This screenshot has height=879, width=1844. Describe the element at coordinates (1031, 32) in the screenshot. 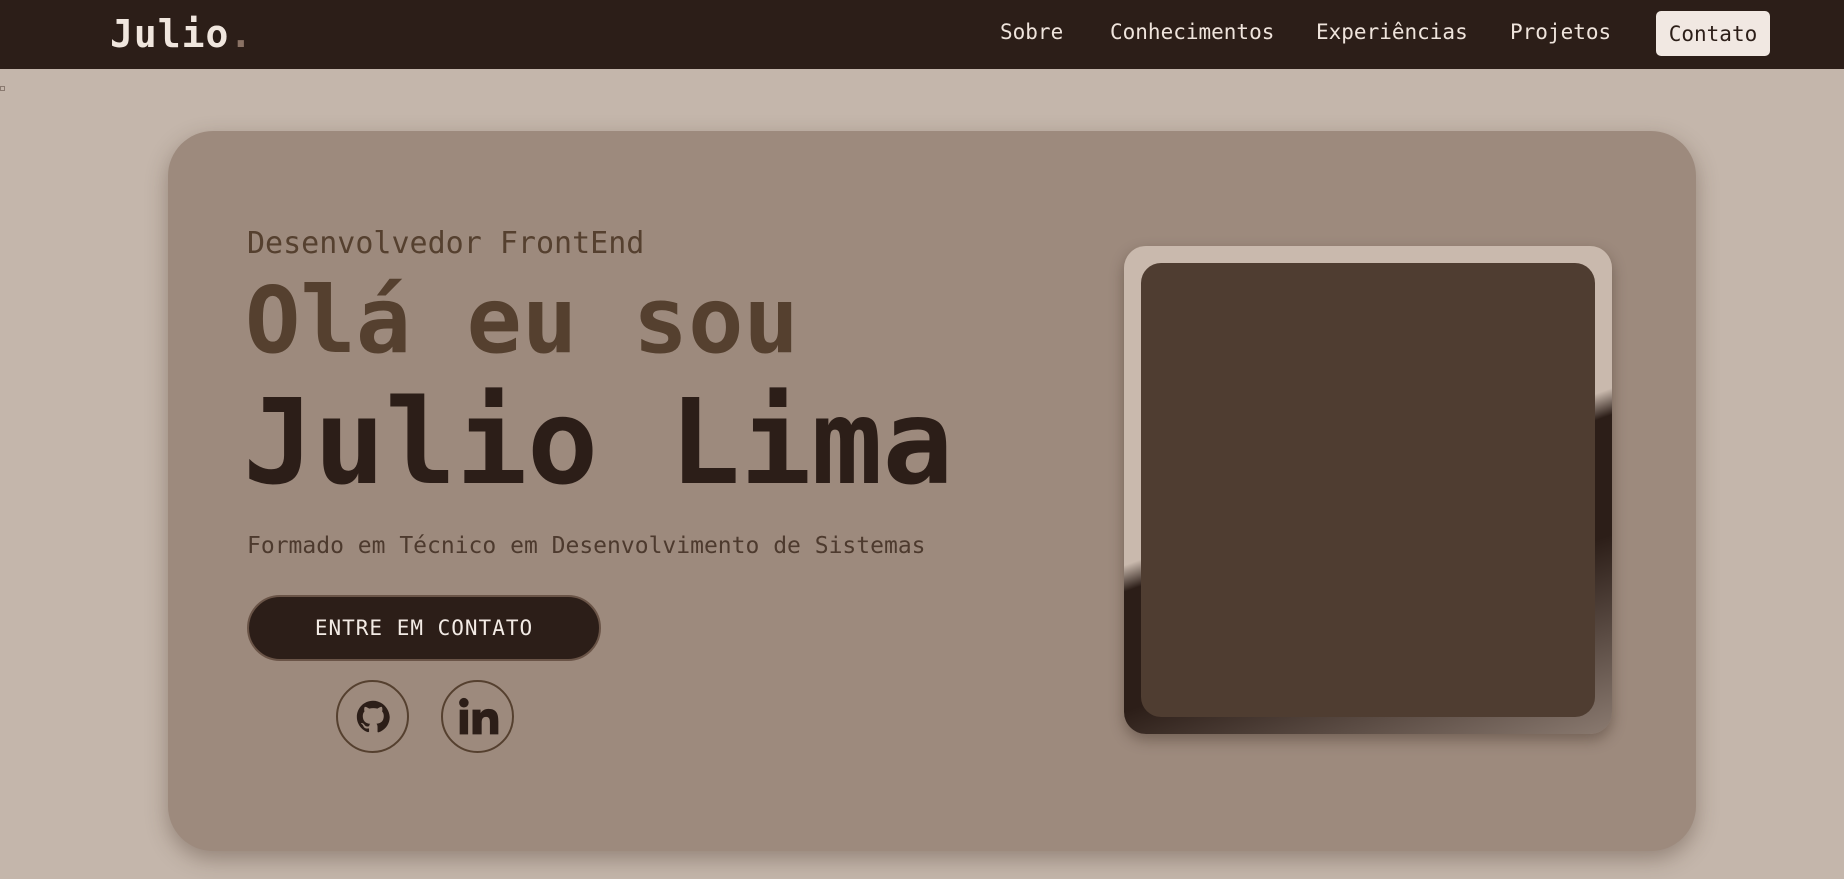

I see `nav-link-sobre: Sobre` at that location.